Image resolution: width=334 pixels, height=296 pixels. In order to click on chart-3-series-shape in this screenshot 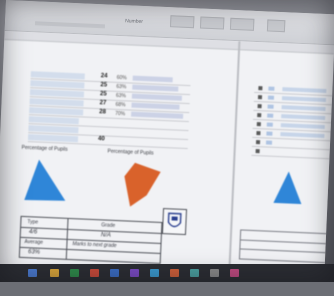, I will do `click(287, 188)`.